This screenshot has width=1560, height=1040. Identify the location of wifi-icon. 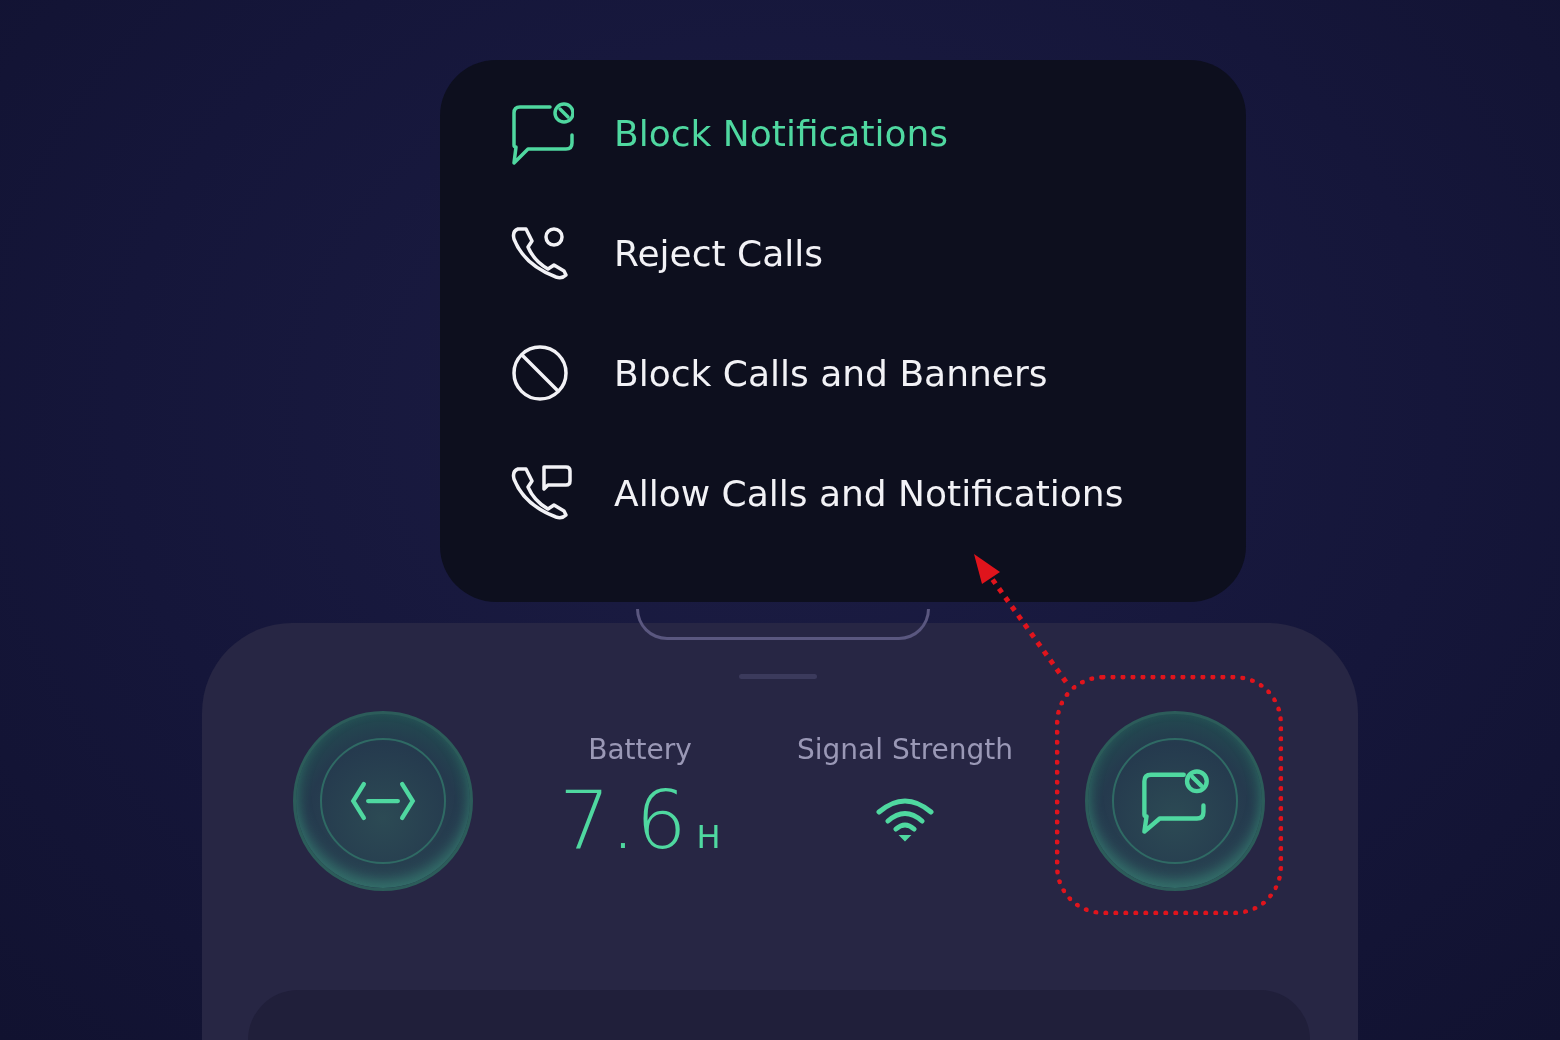
(905, 819).